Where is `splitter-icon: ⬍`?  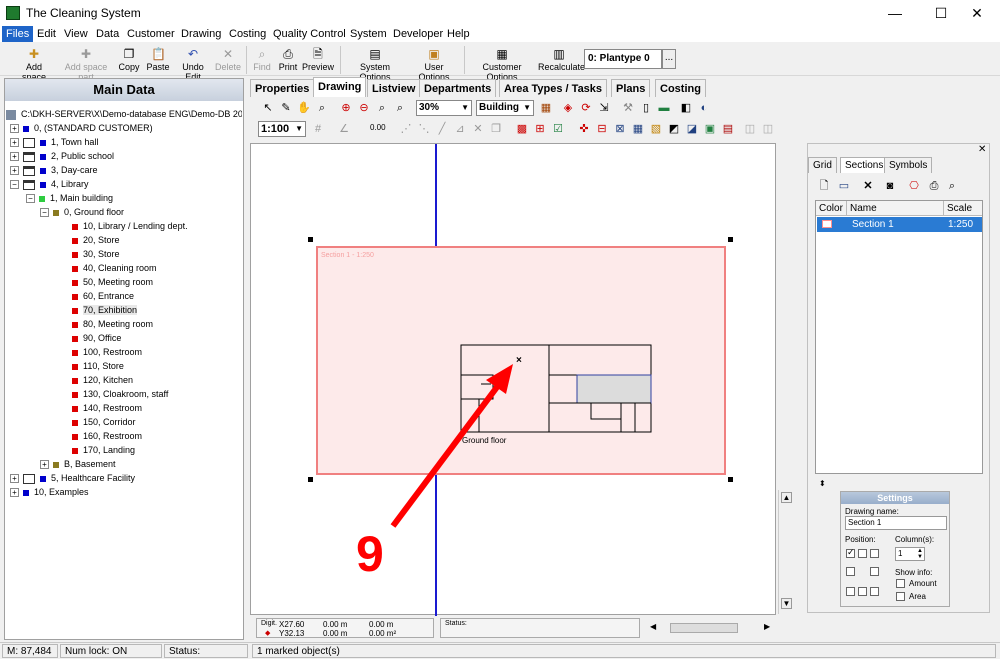 splitter-icon: ⬍ is located at coordinates (822, 483).